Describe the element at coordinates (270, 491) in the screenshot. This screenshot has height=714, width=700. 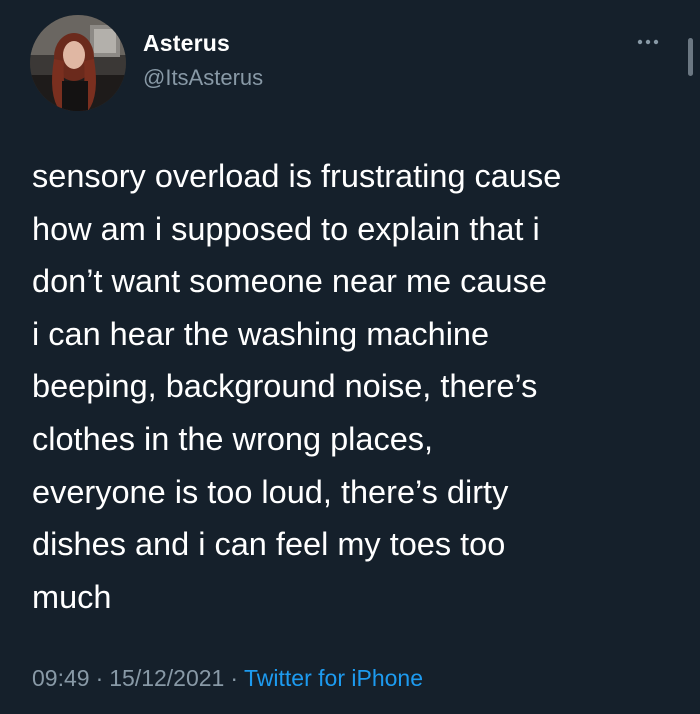
I see `tweet-text-line: everyone is too loud, there’s dirty` at that location.